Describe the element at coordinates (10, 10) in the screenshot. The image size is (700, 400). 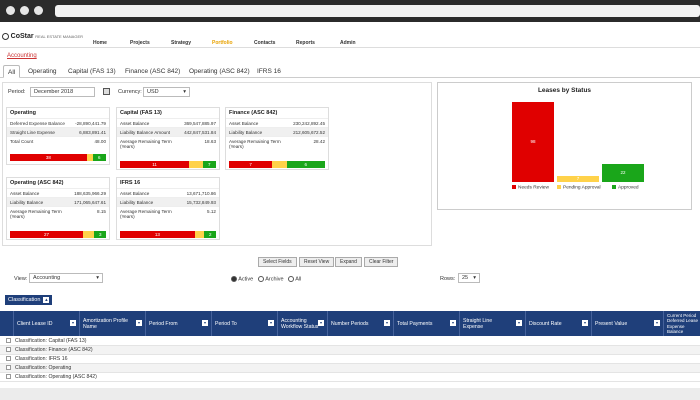
I see `window-close-icon` at that location.